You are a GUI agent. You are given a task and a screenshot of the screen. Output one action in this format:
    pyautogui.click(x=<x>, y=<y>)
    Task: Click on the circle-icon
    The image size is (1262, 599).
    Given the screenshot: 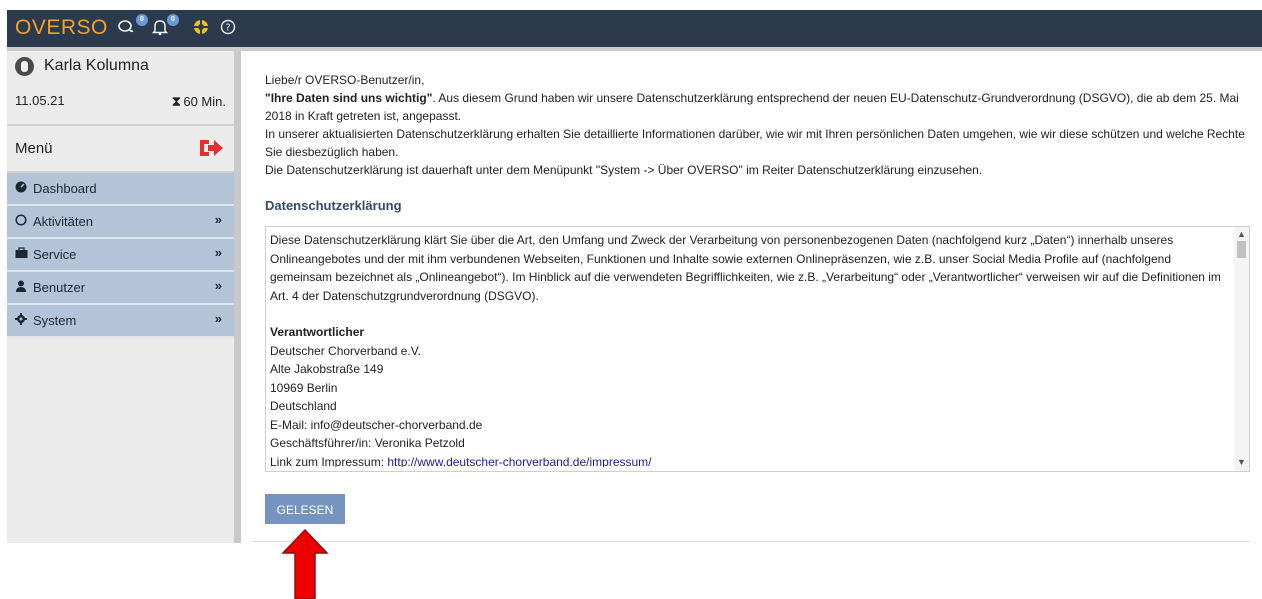 What is the action you would take?
    pyautogui.click(x=21, y=221)
    